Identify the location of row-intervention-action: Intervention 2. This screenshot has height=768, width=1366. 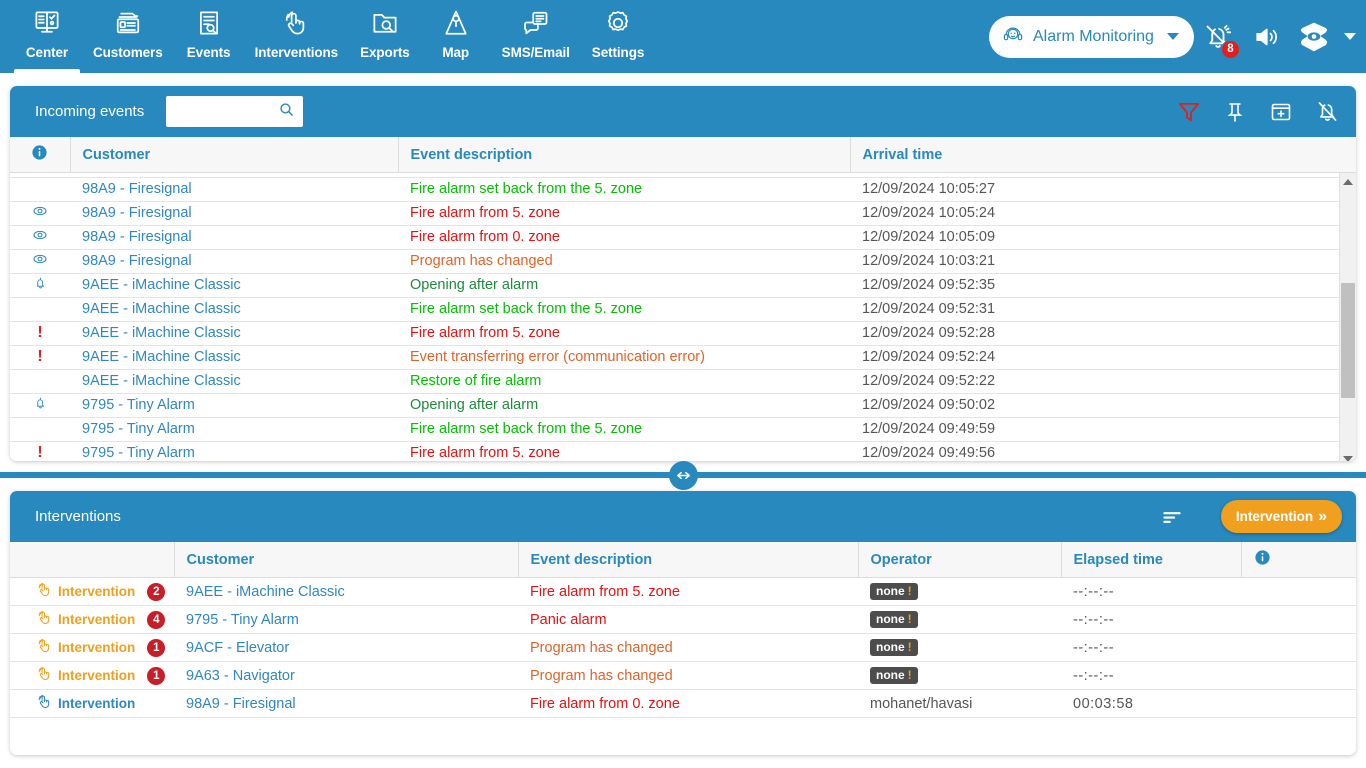
(92, 591).